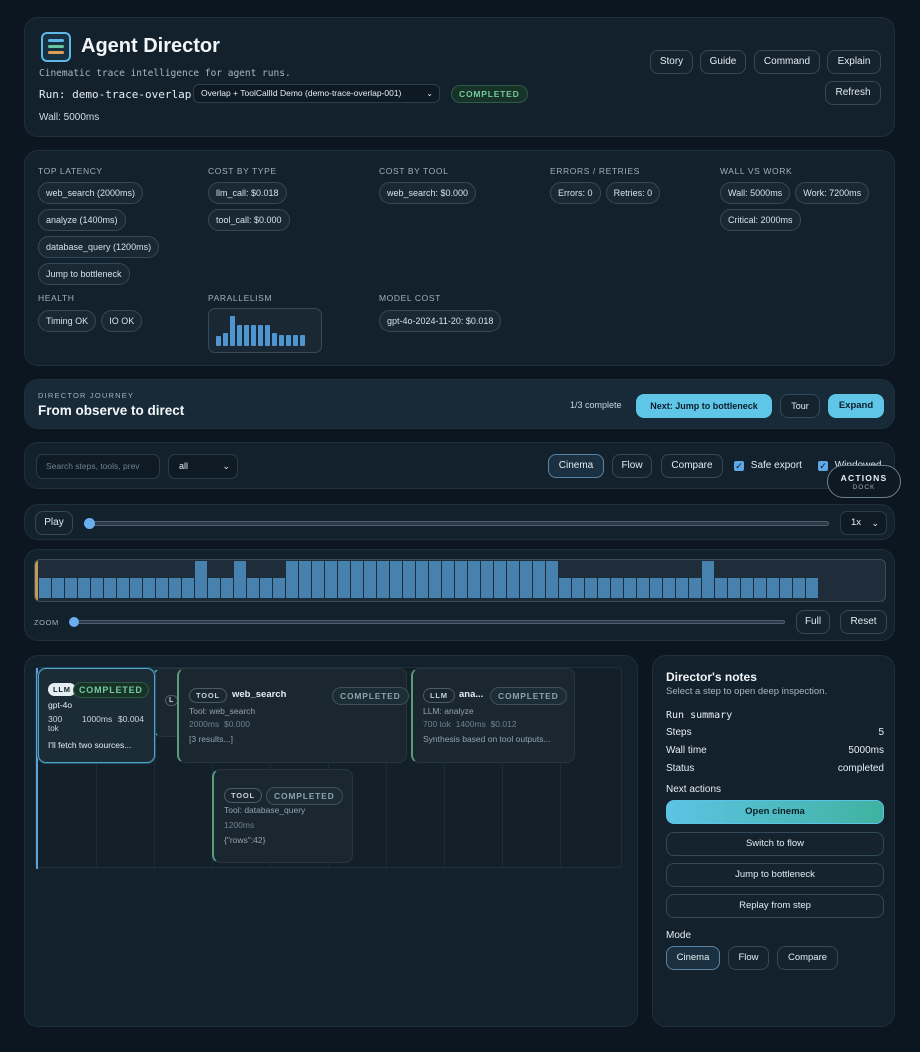 The image size is (920, 1052). I want to click on errors-count: Errors: 0, so click(575, 193).